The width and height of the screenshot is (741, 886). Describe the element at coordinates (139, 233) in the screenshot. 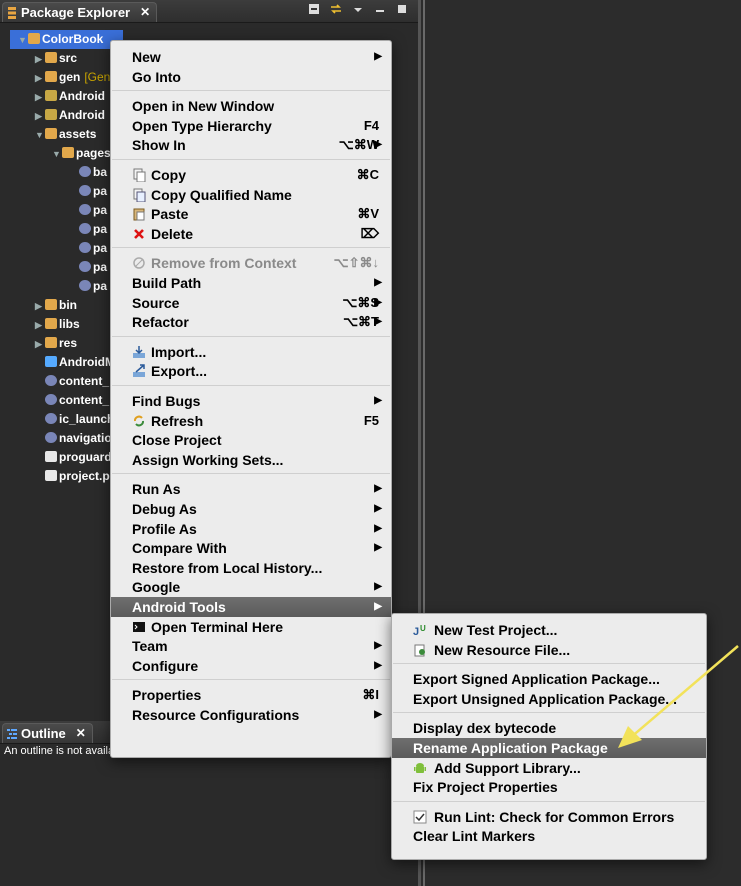

I see `delete-icon` at that location.